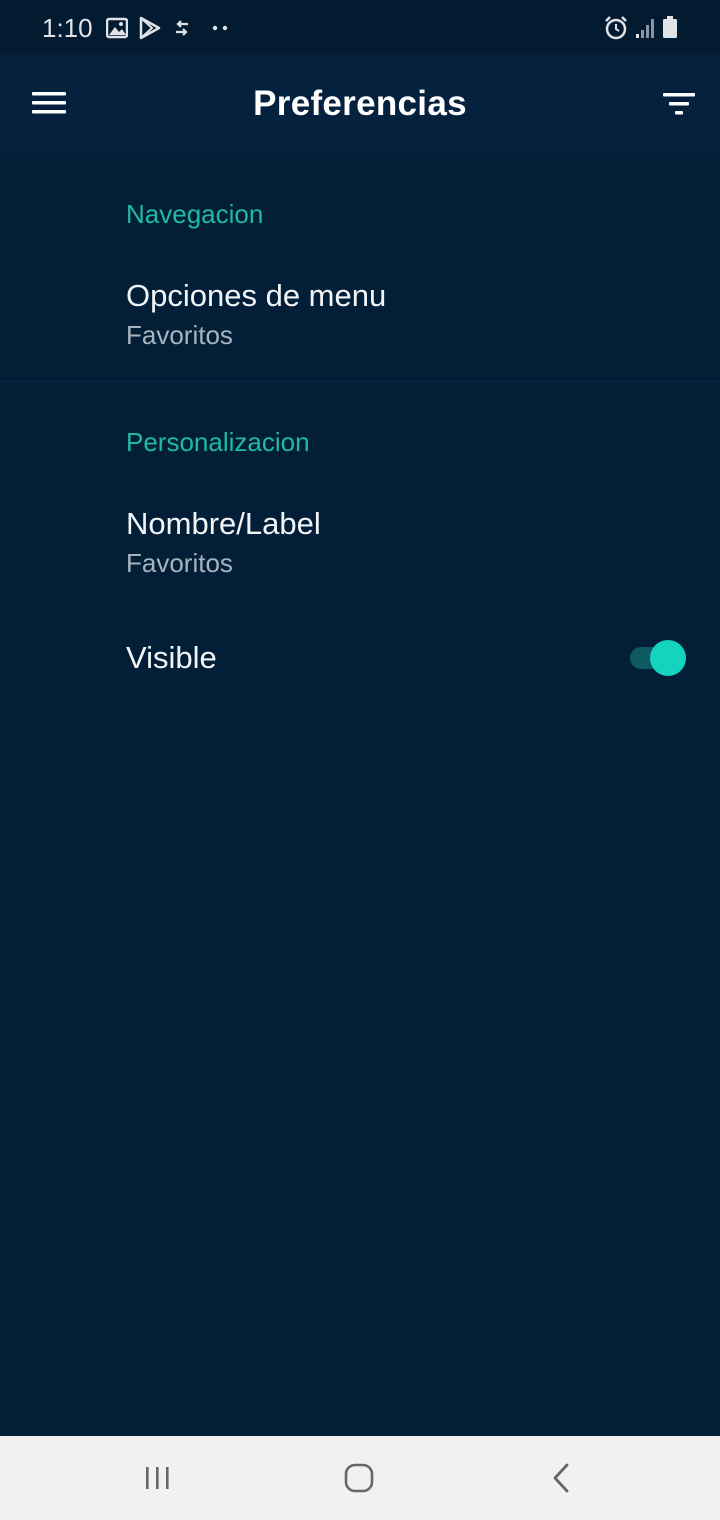 Image resolution: width=720 pixels, height=1520 pixels. I want to click on page-title: Preferencias, so click(360, 103).